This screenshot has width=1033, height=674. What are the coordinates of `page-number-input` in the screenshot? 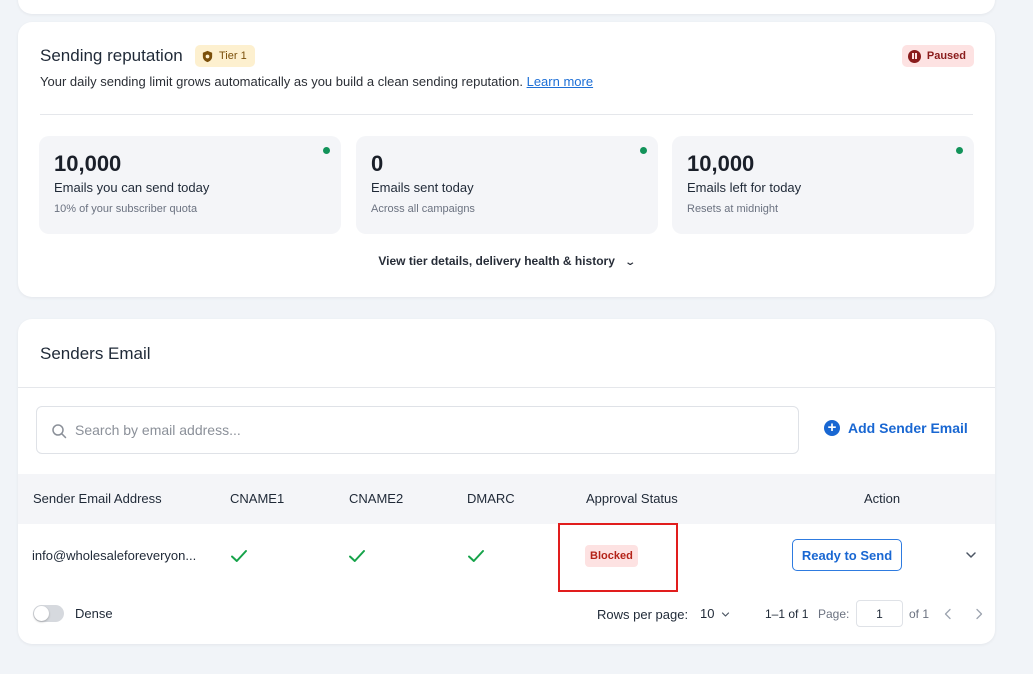 It's located at (879, 613).